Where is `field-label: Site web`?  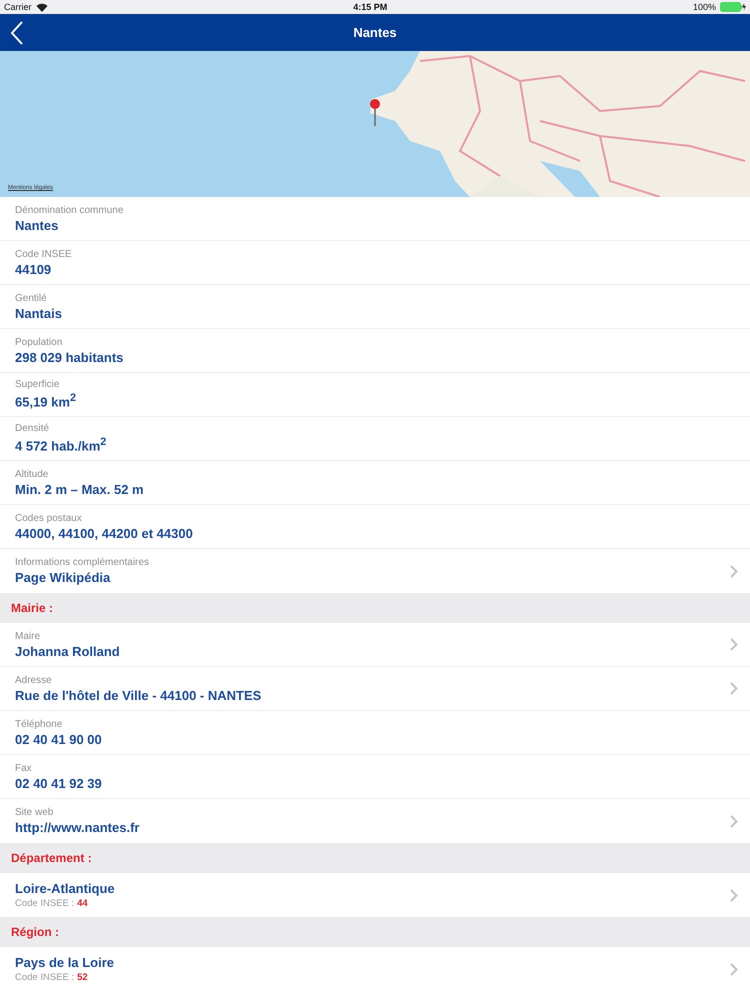
field-label: Site web is located at coordinates (34, 812).